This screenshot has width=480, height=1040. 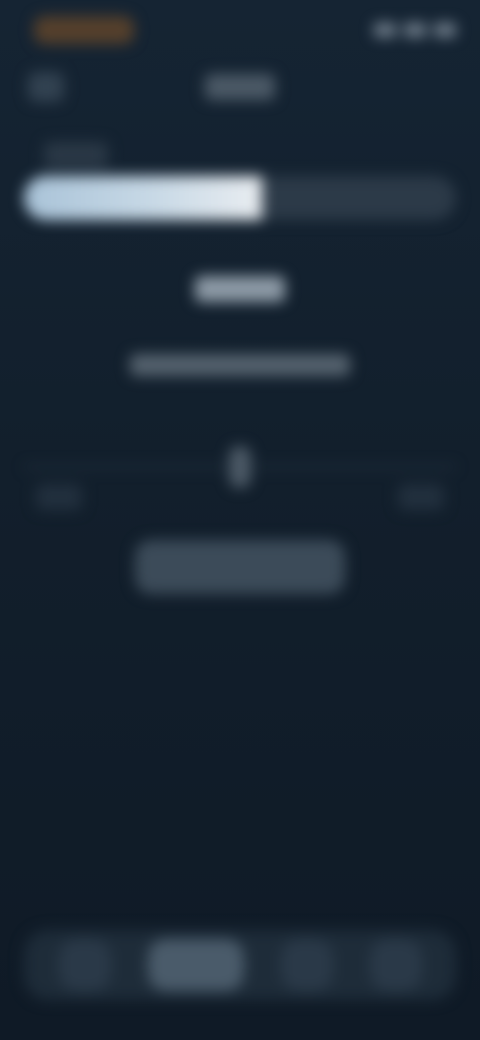 I want to click on center-title, so click(x=240, y=289).